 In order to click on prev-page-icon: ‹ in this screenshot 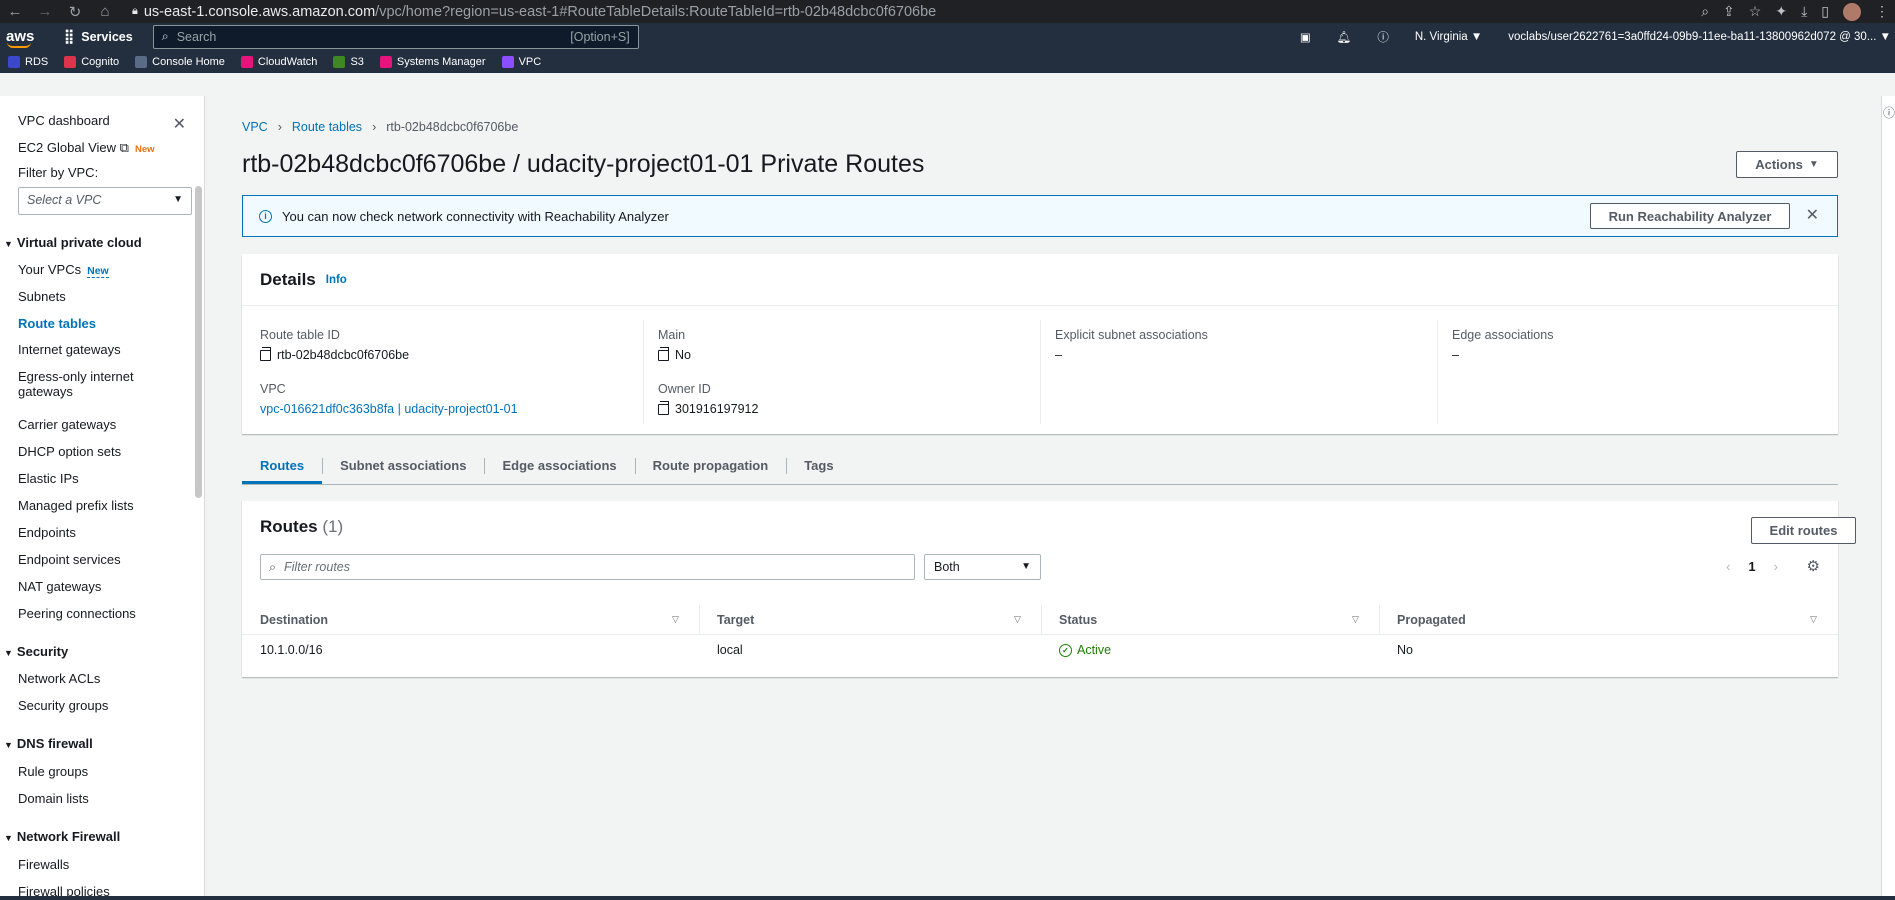, I will do `click(1728, 566)`.